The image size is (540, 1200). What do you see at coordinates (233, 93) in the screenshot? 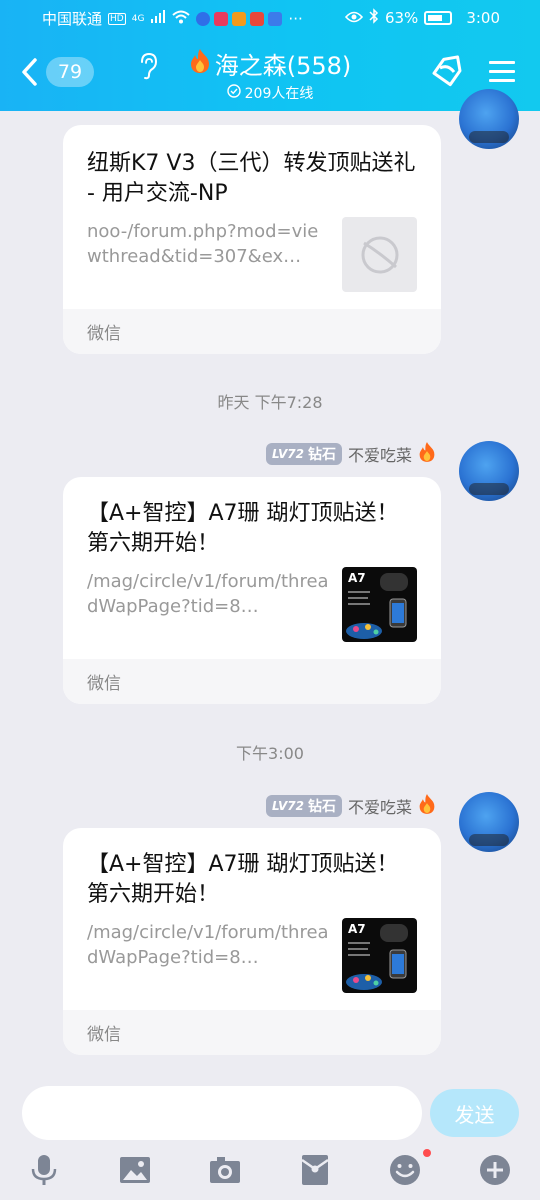
I see `online-status-icon` at bounding box center [233, 93].